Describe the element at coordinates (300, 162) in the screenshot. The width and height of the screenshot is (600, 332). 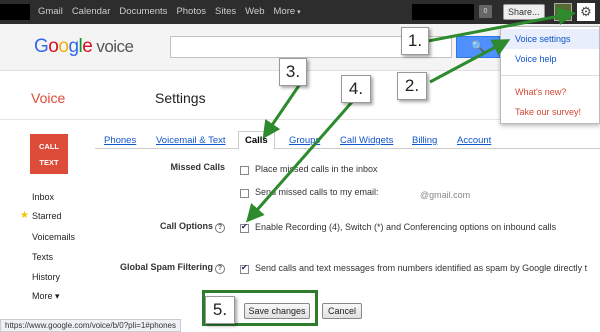
I see `arrow-to-call-options` at that location.